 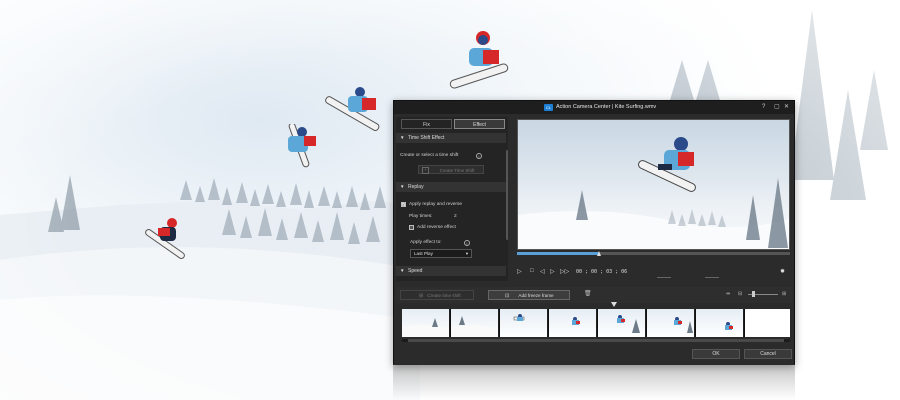 I want to click on zoom-slider-handle, so click(x=753, y=294).